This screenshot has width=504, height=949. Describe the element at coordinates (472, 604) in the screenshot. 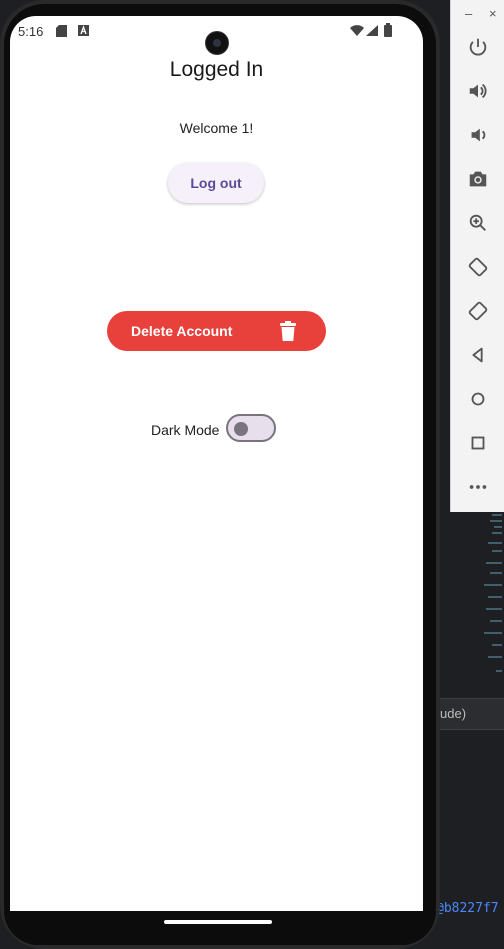

I see `ide-code-area` at that location.